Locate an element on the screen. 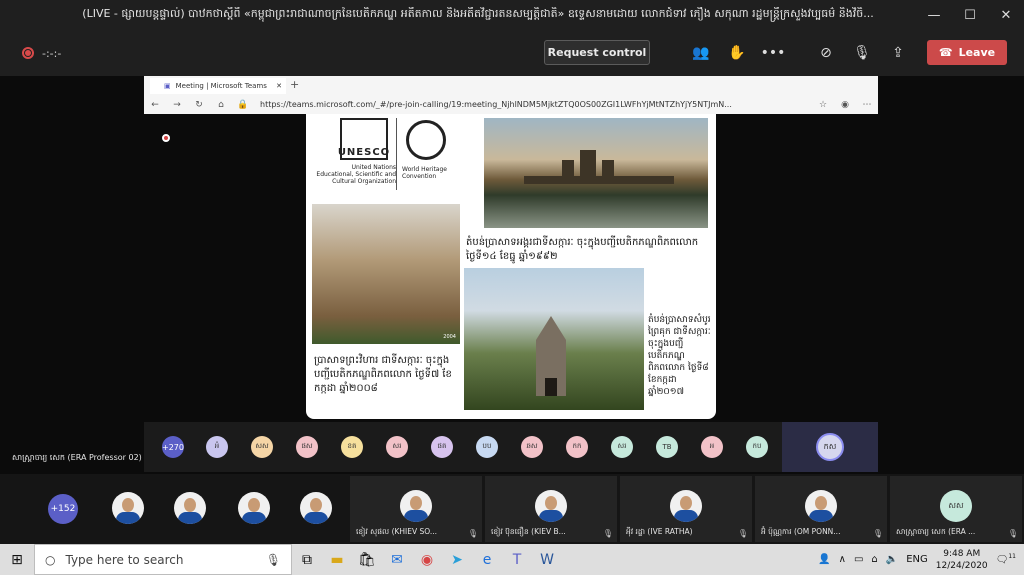  unesco-logo: UNESCO is located at coordinates (363, 139).